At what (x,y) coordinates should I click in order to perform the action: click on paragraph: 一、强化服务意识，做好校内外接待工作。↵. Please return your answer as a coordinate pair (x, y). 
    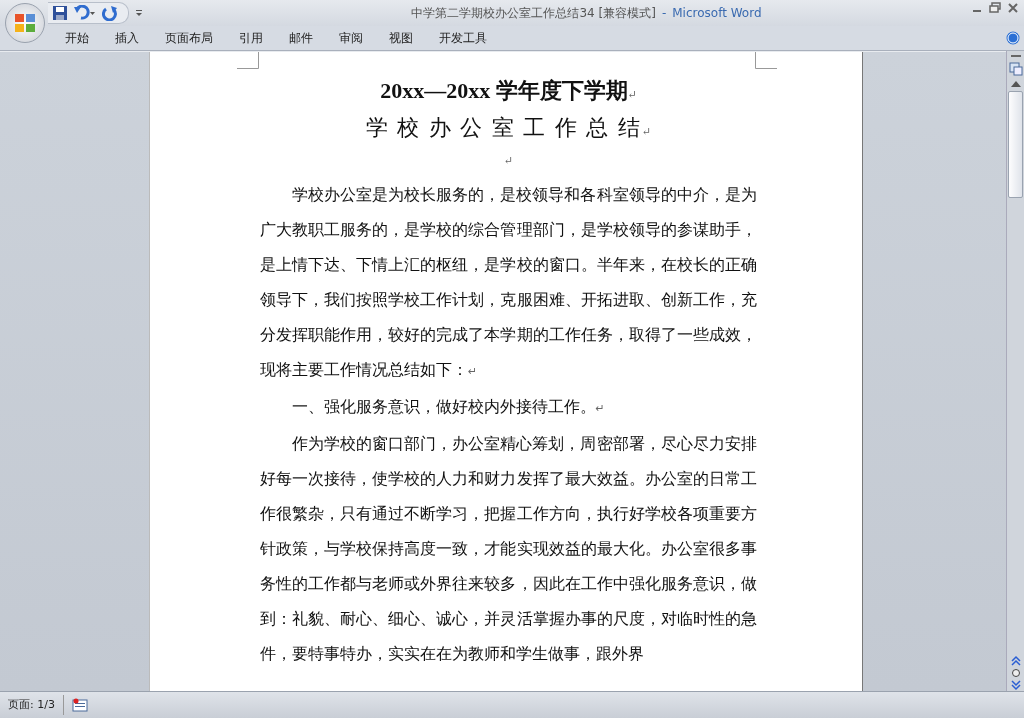
    Looking at the image, I should click on (448, 407).